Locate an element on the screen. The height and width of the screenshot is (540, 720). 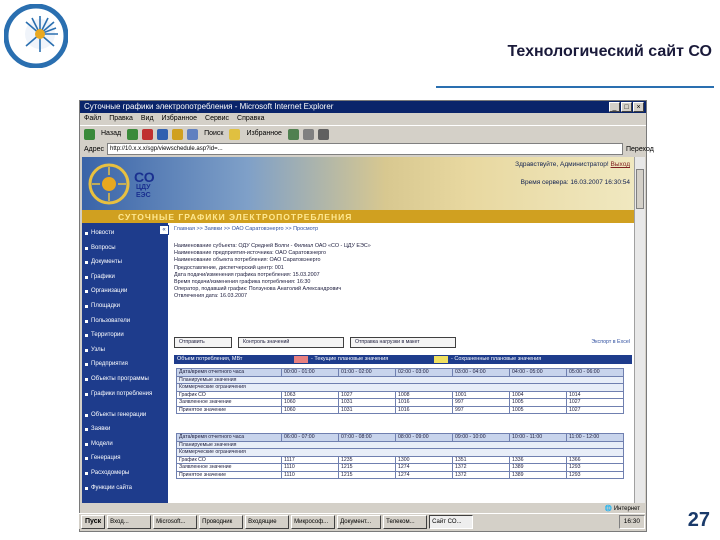
minimize-button: _ is located at coordinates (614, 107).